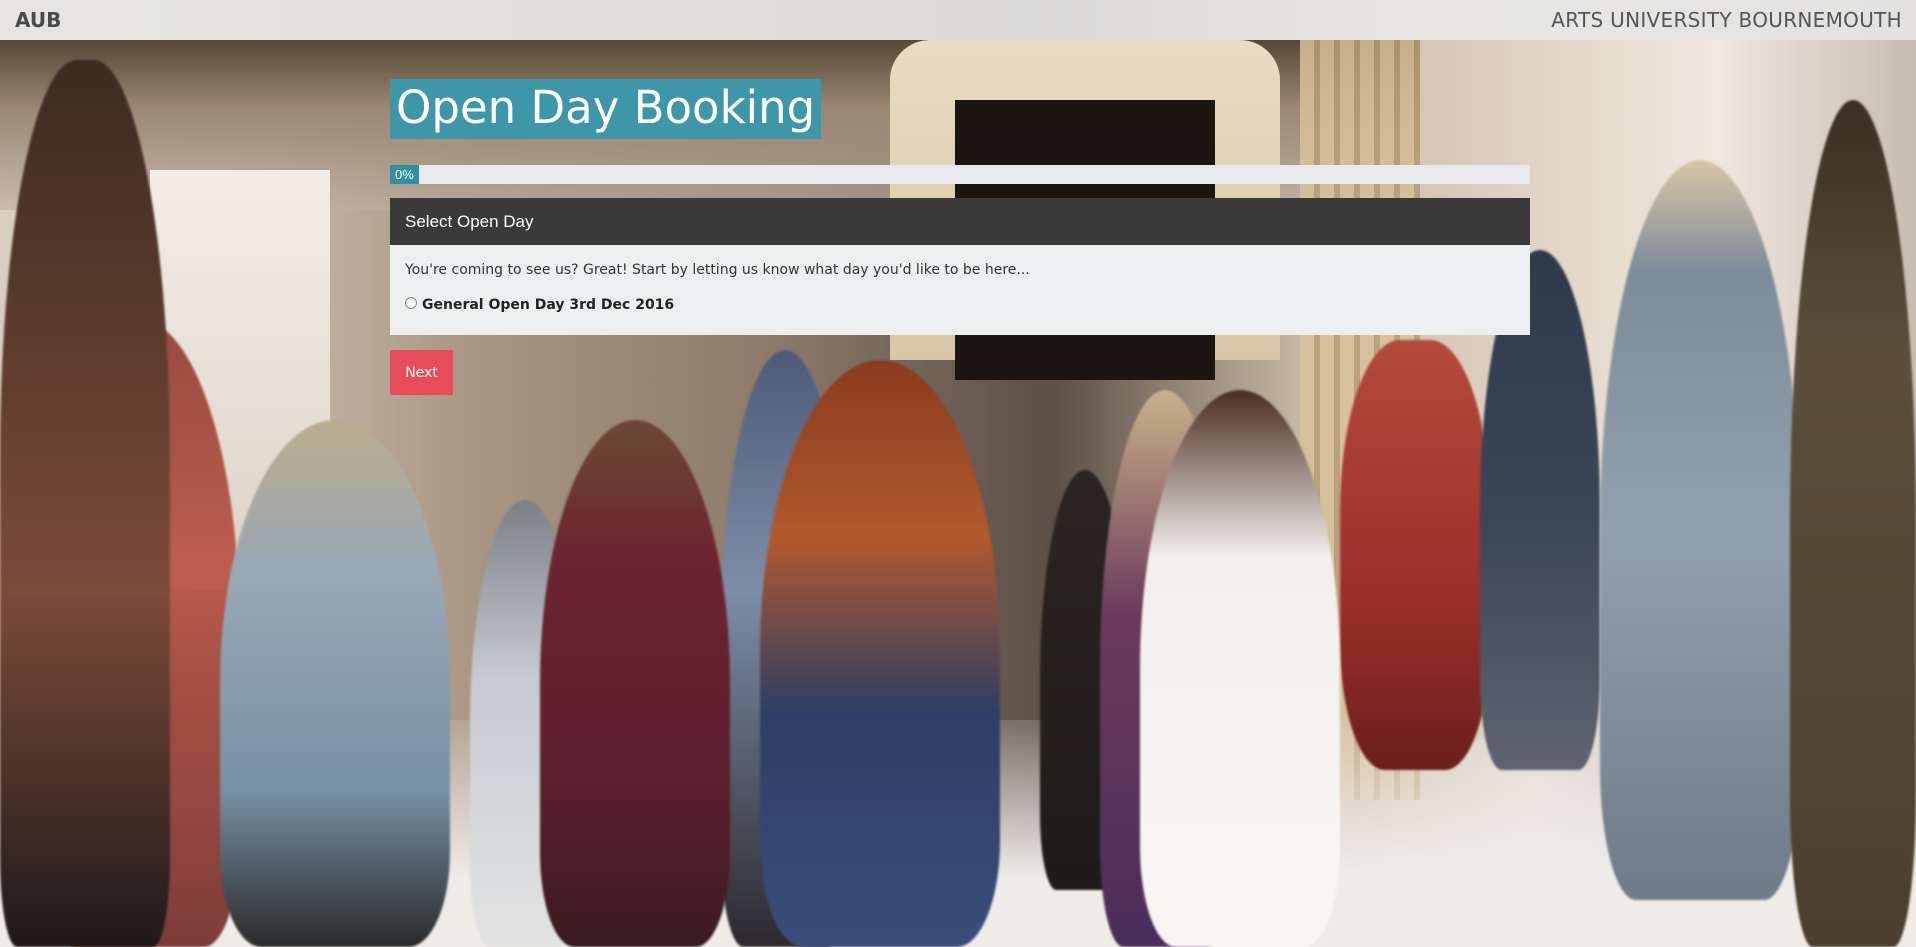 The height and width of the screenshot is (947, 1916). I want to click on open-day-radio, so click(411, 303).